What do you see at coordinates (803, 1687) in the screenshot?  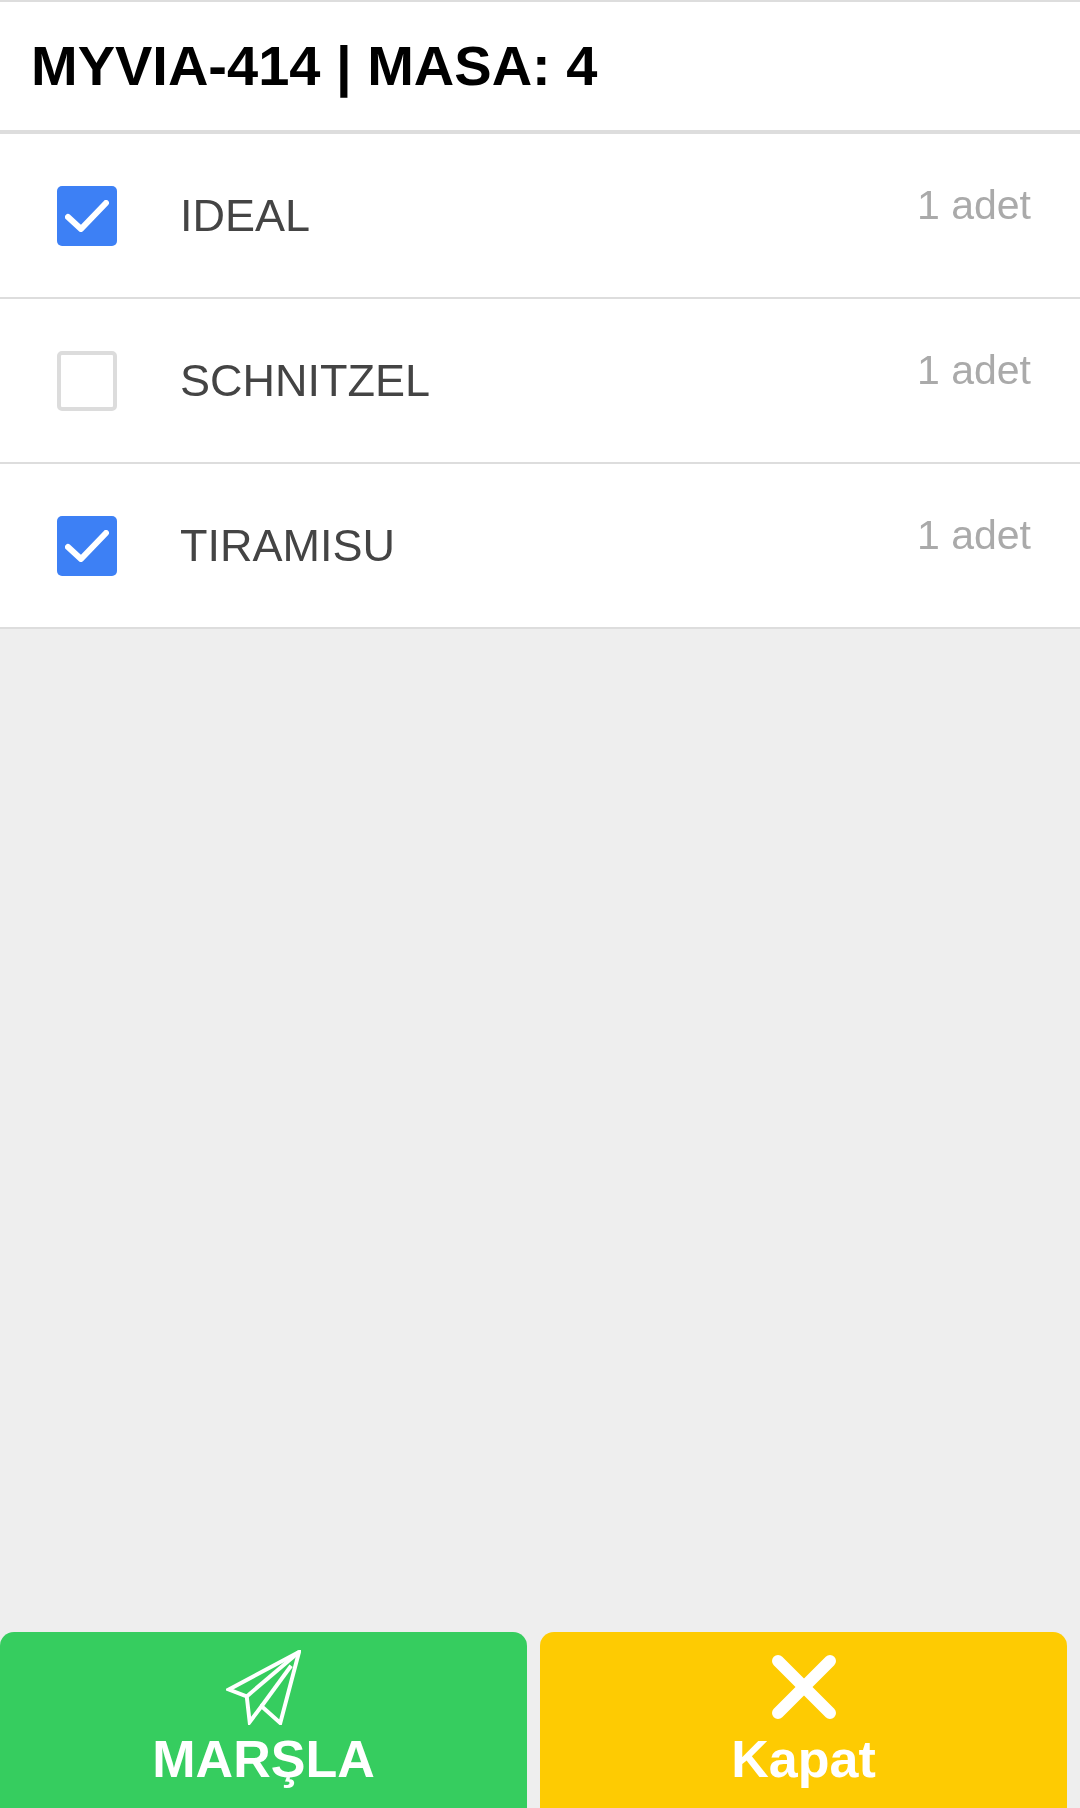 I see `close-icon` at bounding box center [803, 1687].